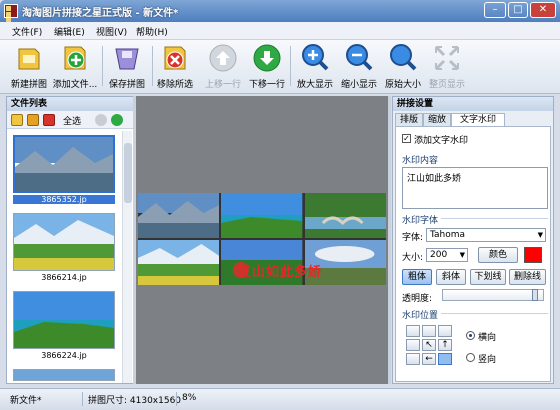 The width and height of the screenshot is (560, 410). I want to click on settings-tabs: 排版 缩放 文字水印, so click(473, 120).